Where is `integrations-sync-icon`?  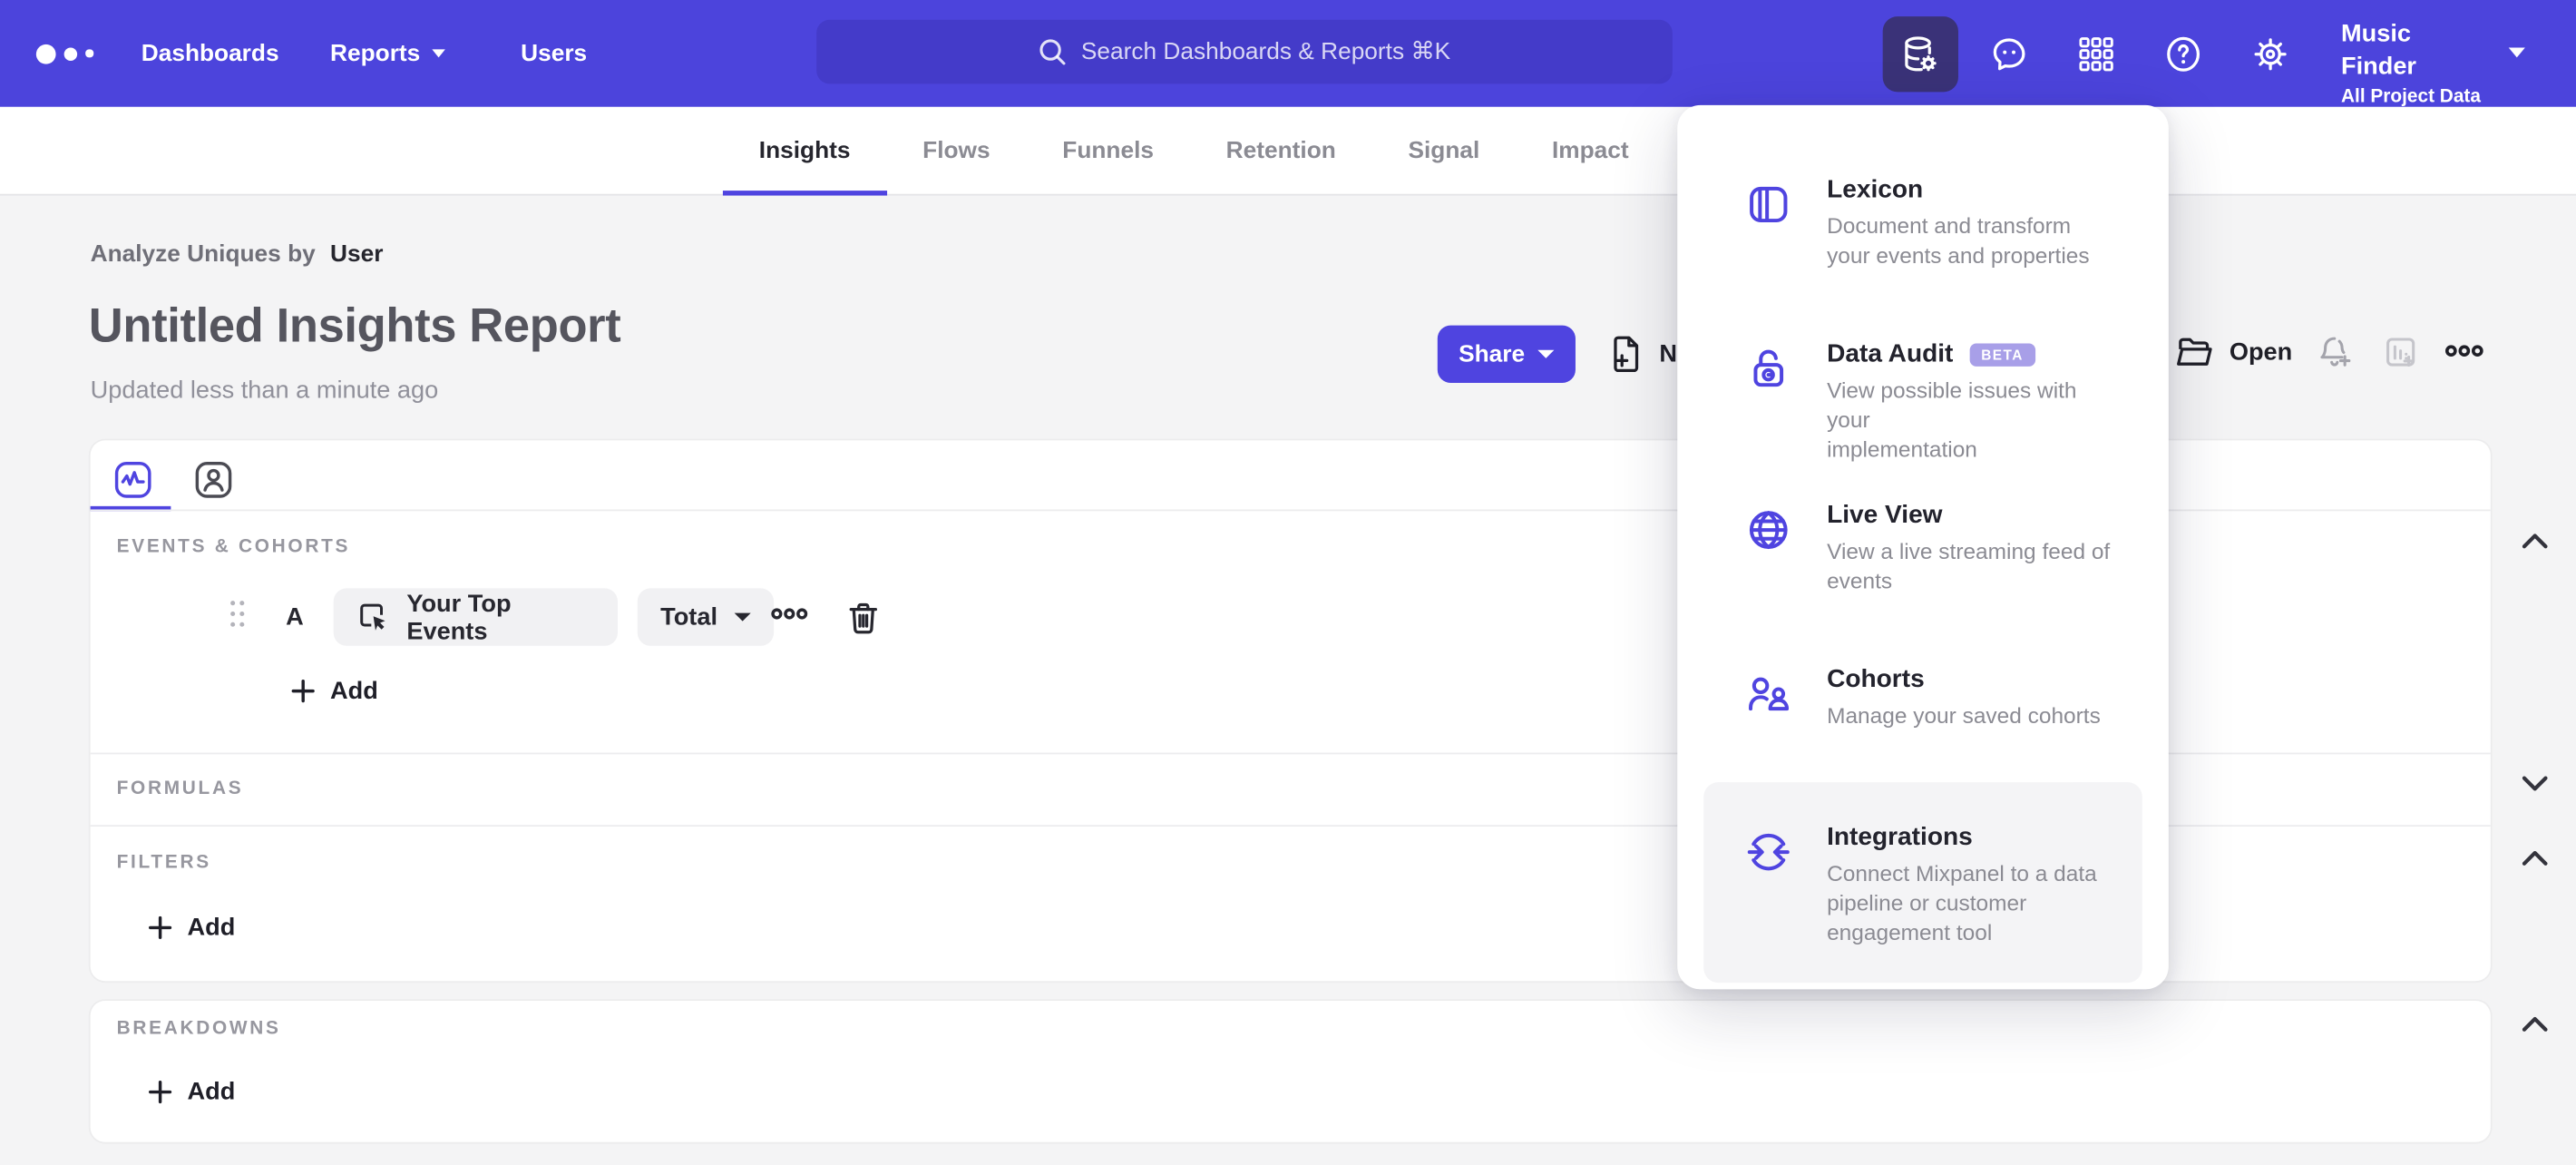 integrations-sync-icon is located at coordinates (1768, 852).